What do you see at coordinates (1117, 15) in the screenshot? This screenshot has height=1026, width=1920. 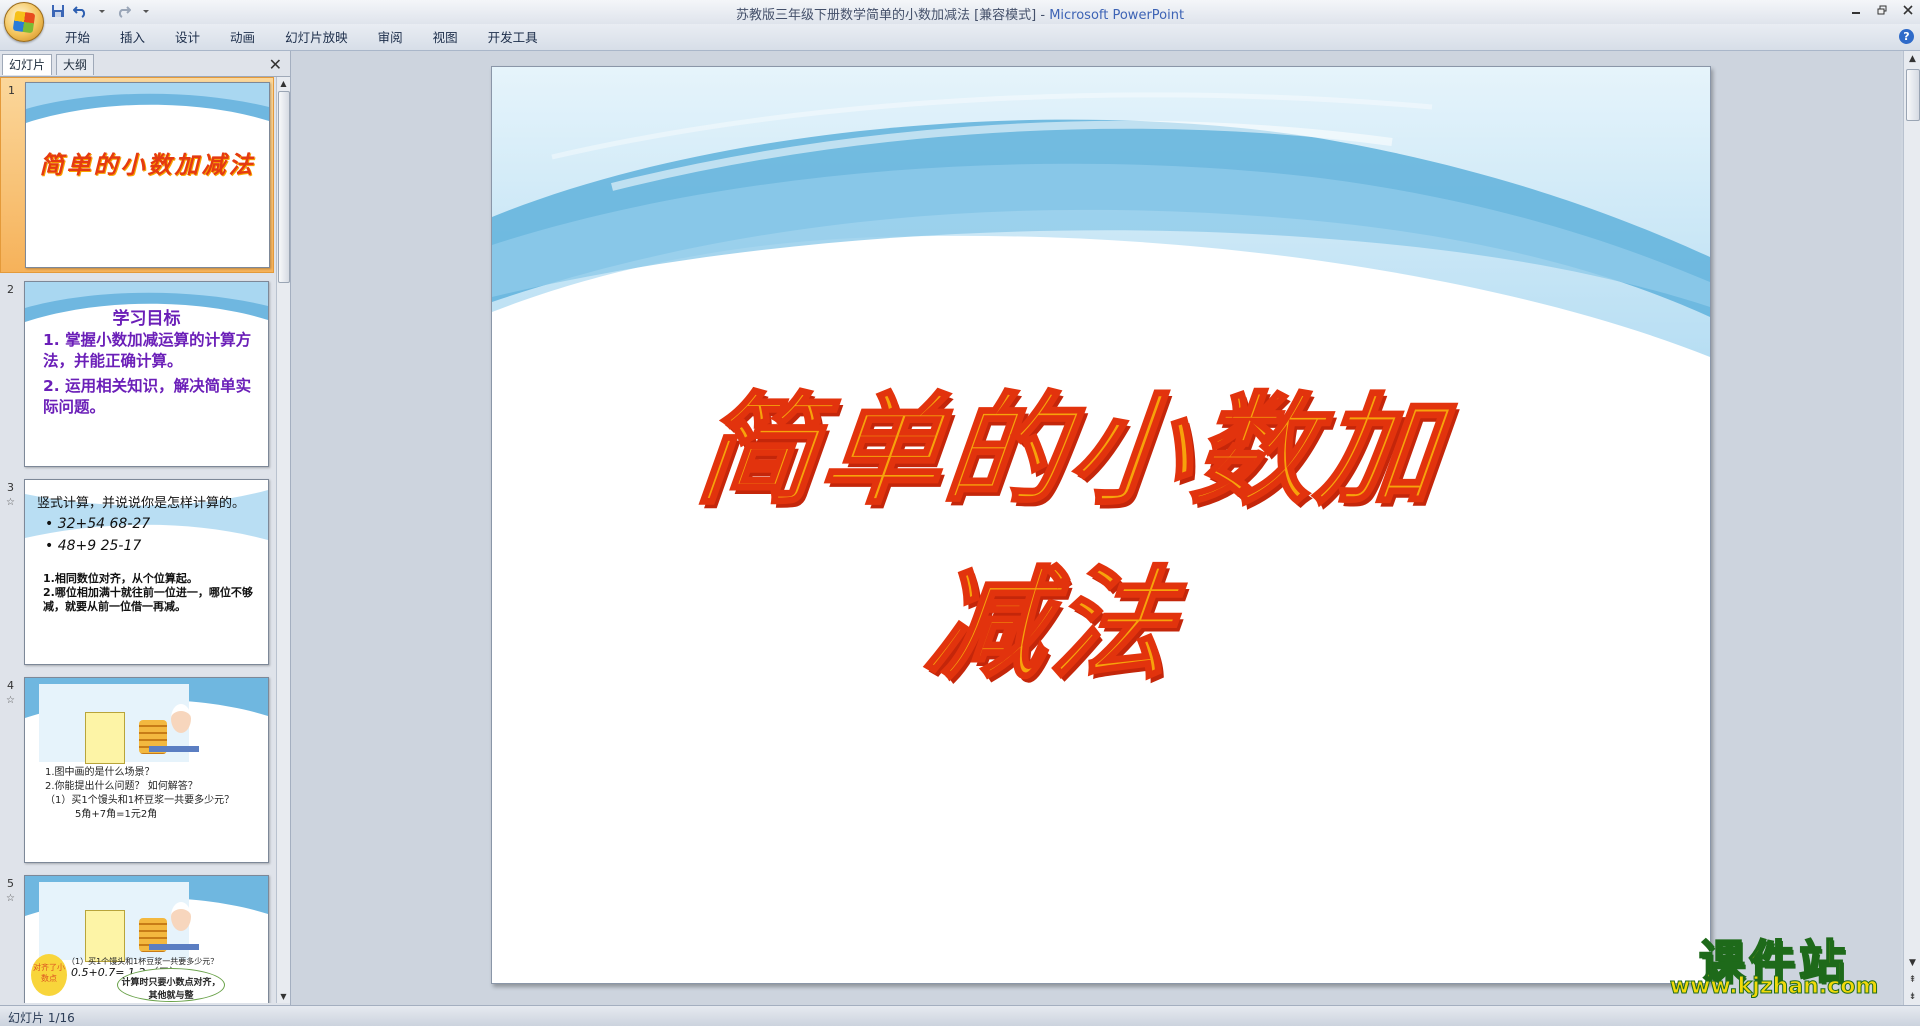 I see `app-name: Microsoft PowerPoint` at bounding box center [1117, 15].